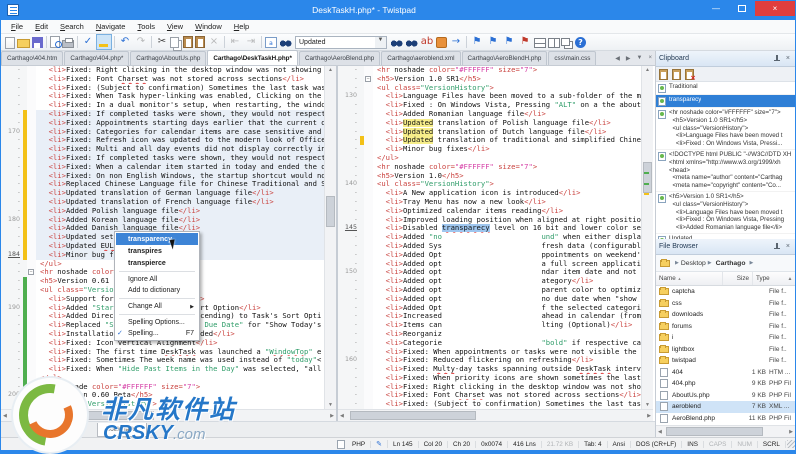  Describe the element at coordinates (349, 229) in the screenshot. I see `line-number: 145` at that location.